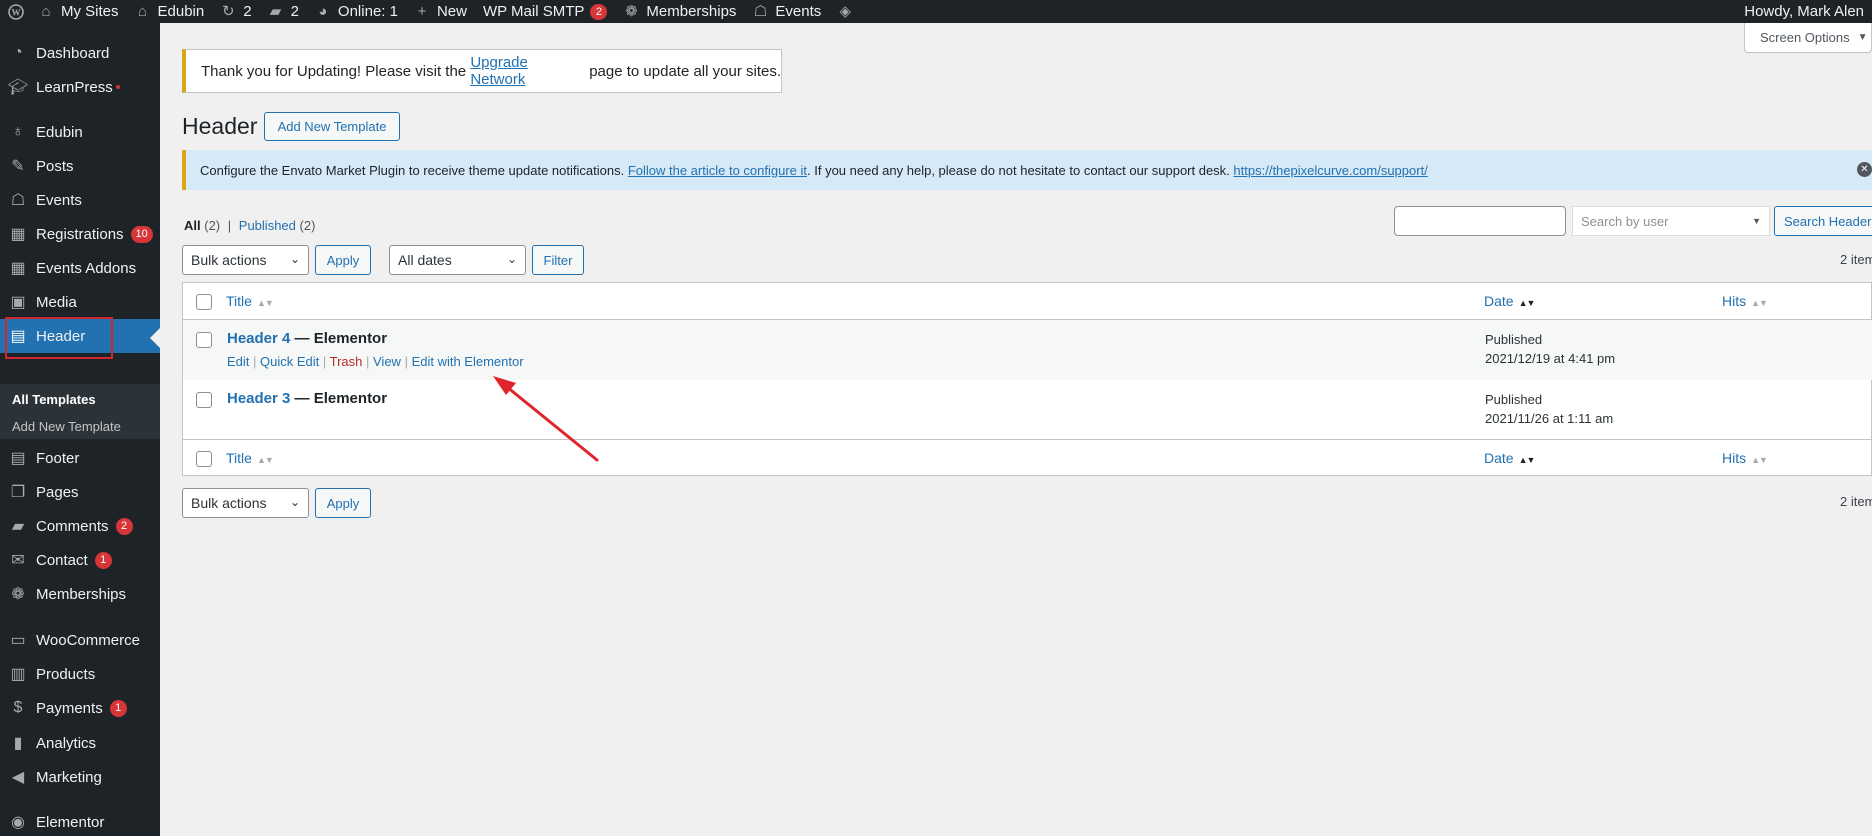 Image resolution: width=1872 pixels, height=836 pixels. I want to click on wordpress-icon: W, so click(16, 11).